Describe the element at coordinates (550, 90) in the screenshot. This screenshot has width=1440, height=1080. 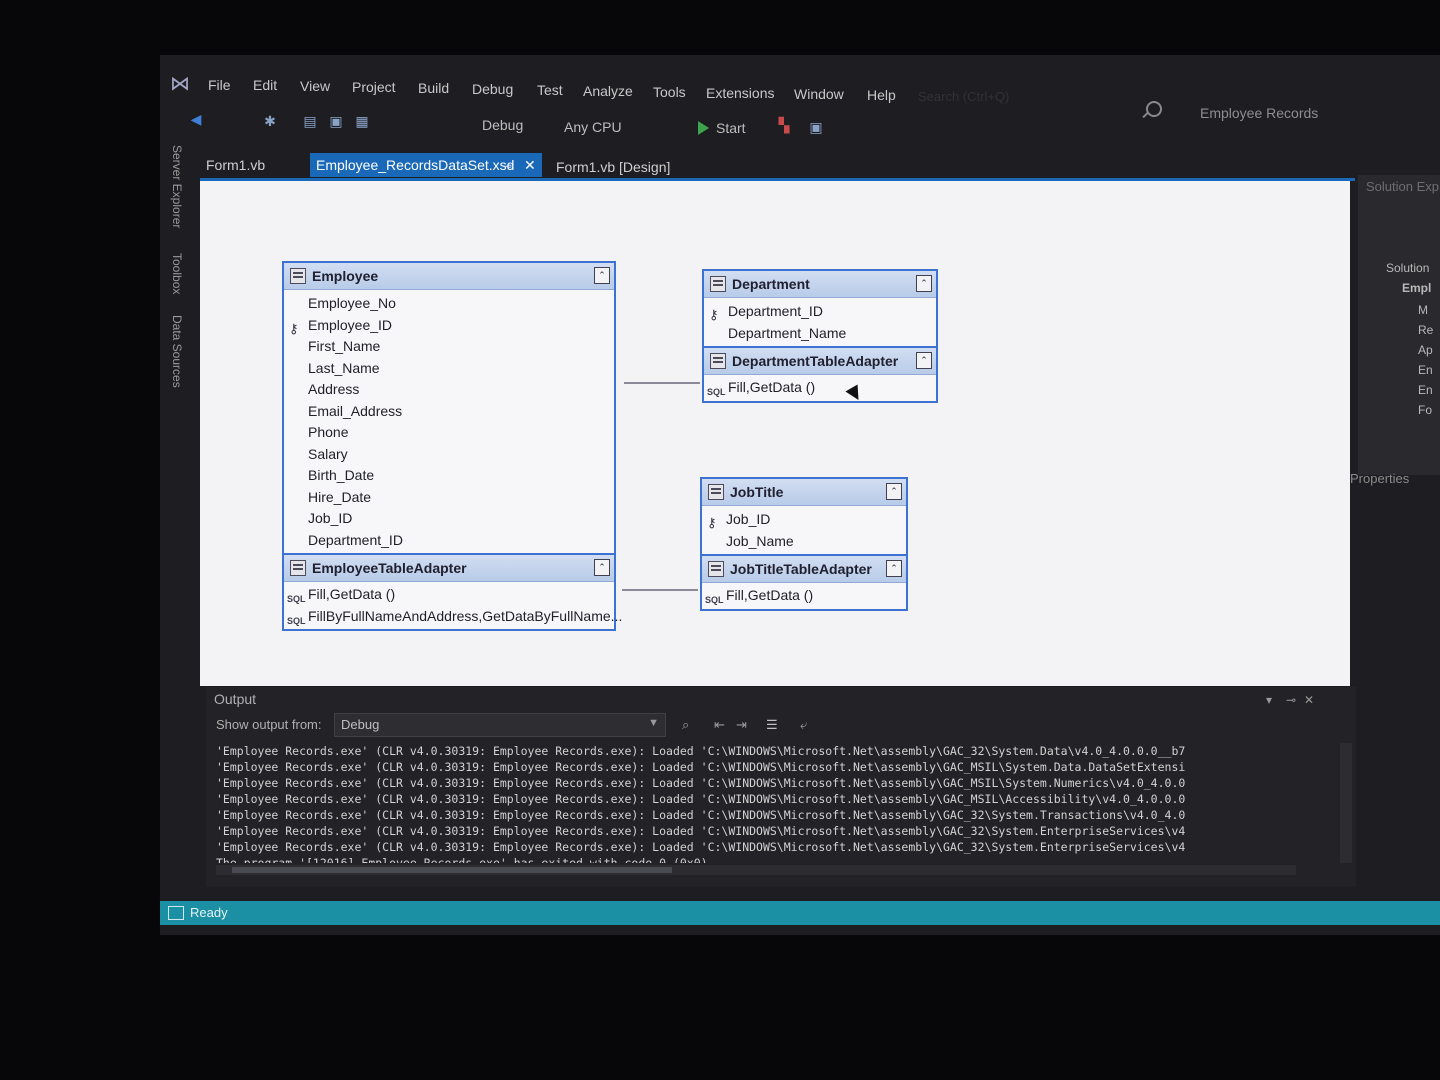
I see `menu-test: Test` at that location.